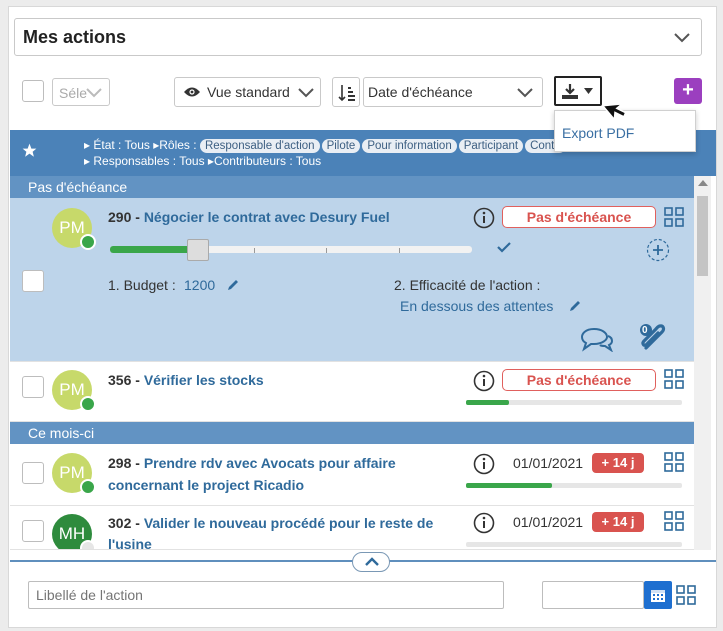 Image resolution: width=723 pixels, height=631 pixels. What do you see at coordinates (491, 146) in the screenshot?
I see `role-chip: Participant` at bounding box center [491, 146].